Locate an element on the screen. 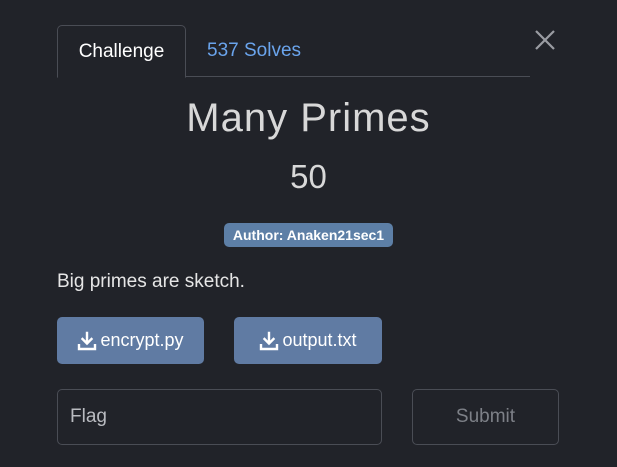 The height and width of the screenshot is (467, 617). download-output-button: output.txt is located at coordinates (308, 340).